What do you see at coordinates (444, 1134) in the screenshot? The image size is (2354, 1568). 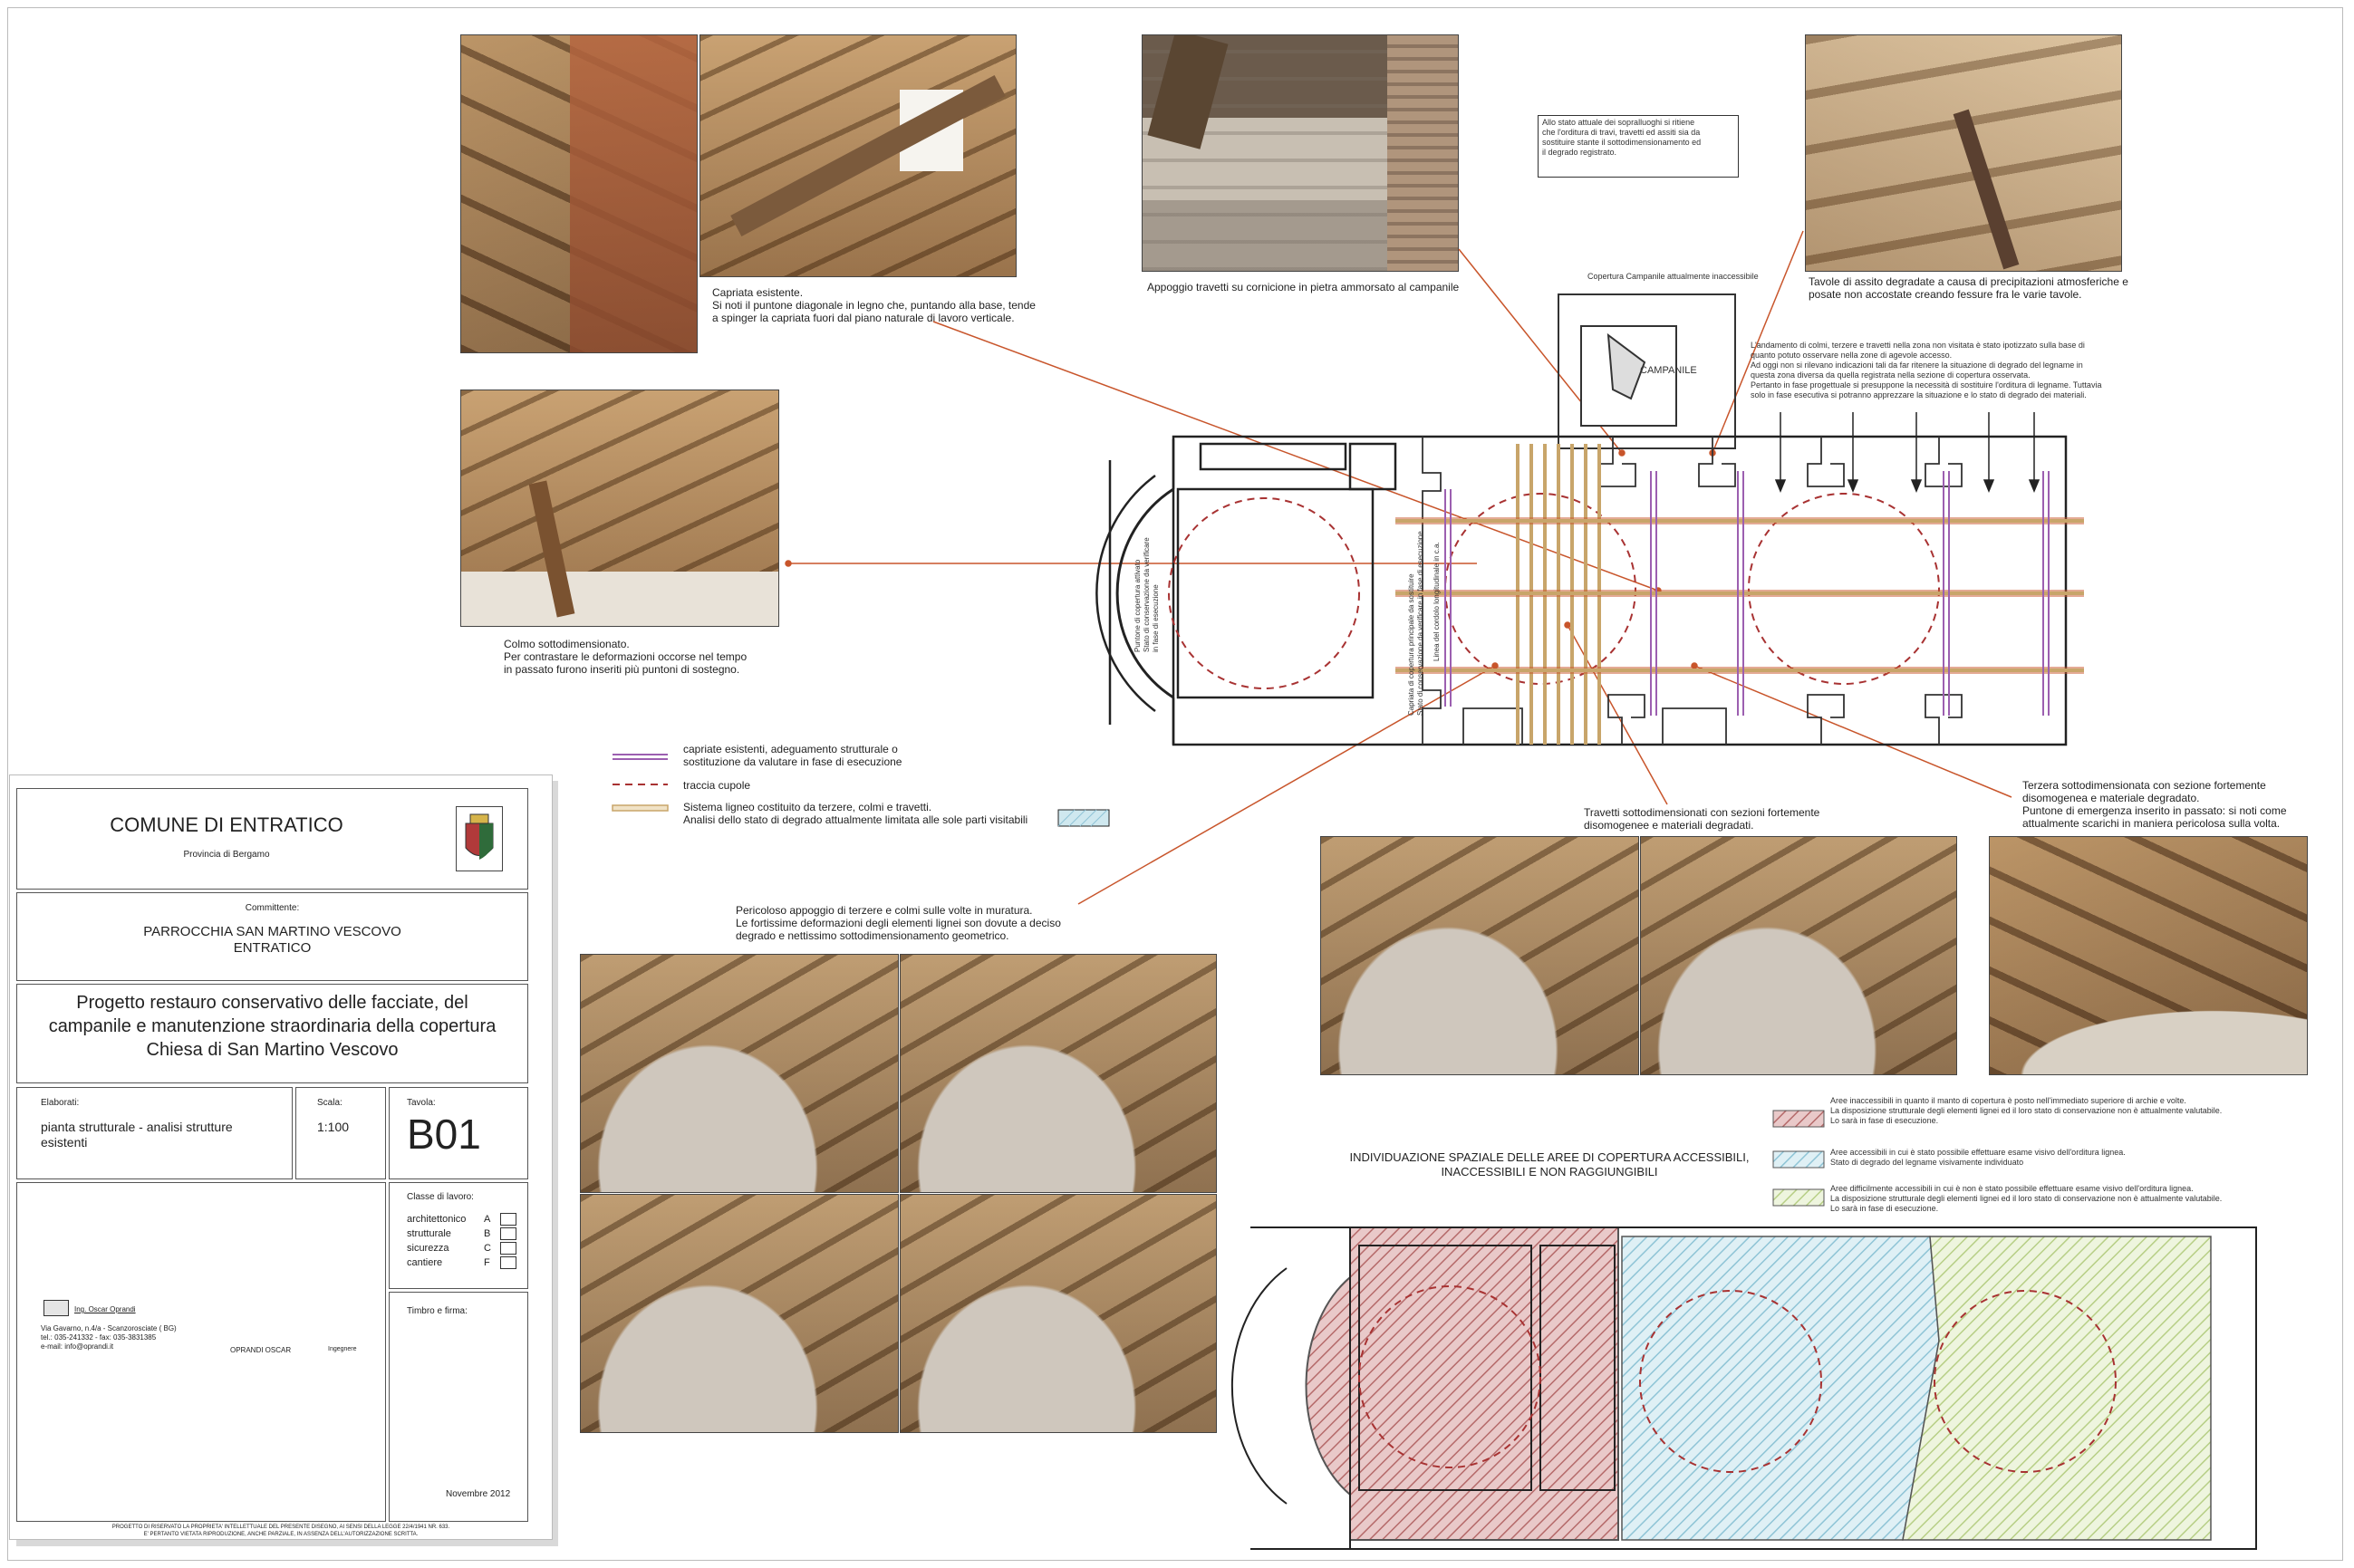 I see `tb-tavola: B01` at bounding box center [444, 1134].